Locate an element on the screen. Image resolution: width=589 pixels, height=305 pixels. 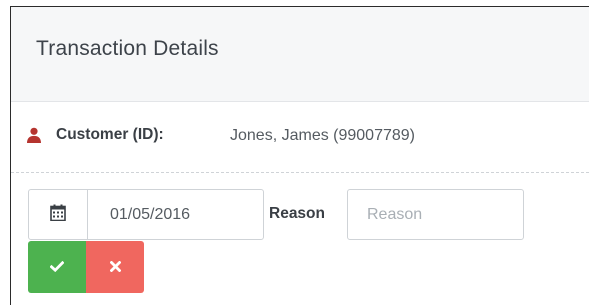
reason-input is located at coordinates (435, 214).